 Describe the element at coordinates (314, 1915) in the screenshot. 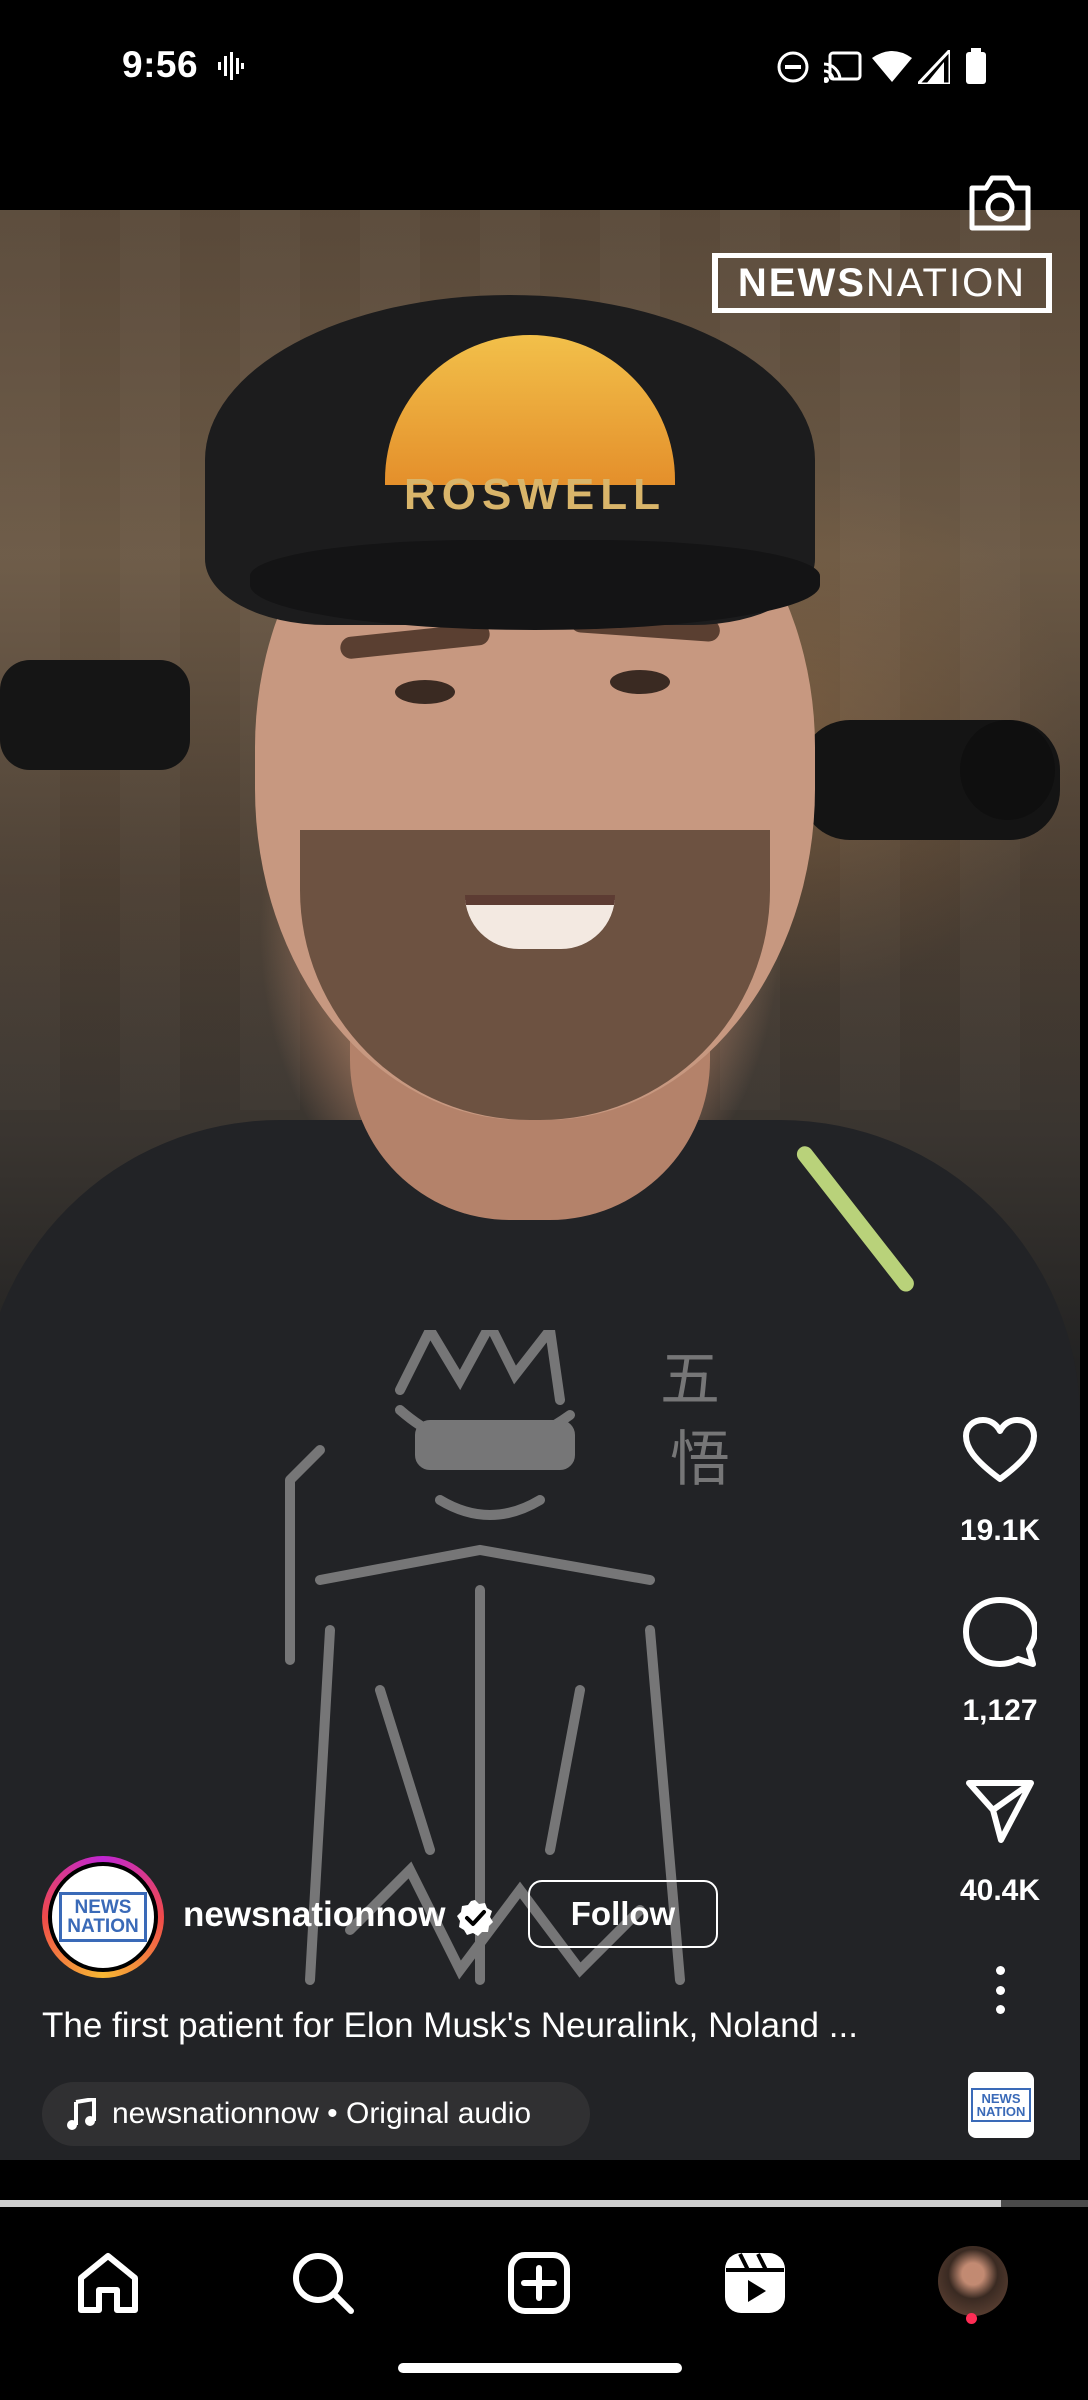

I see `username: newsnationnow` at that location.